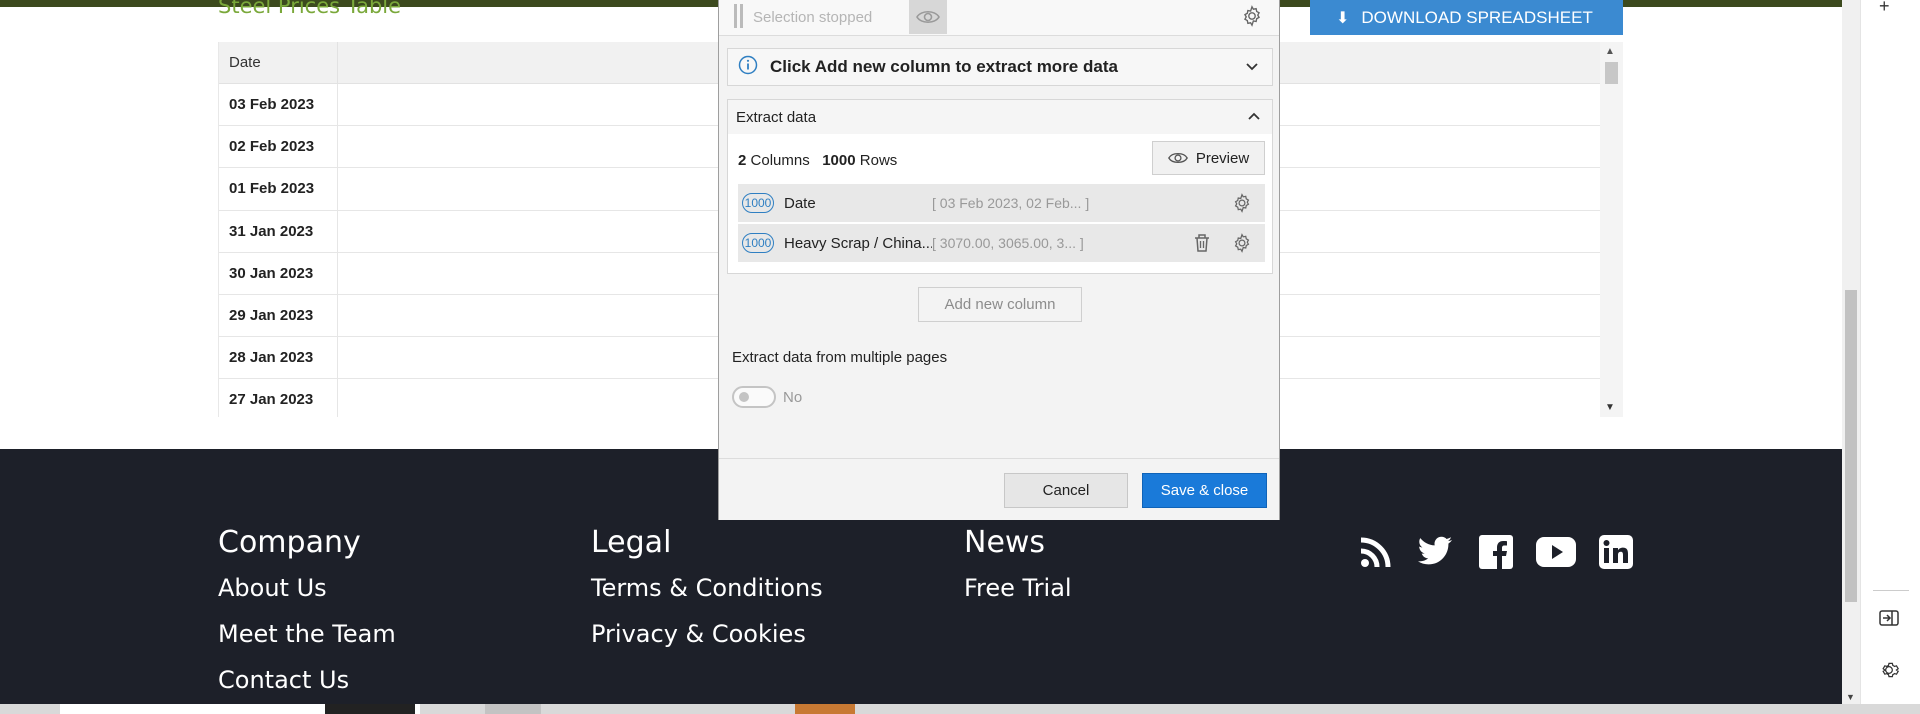 The height and width of the screenshot is (714, 1920). Describe the element at coordinates (1005, 542) in the screenshot. I see `footer-news-title: News` at that location.